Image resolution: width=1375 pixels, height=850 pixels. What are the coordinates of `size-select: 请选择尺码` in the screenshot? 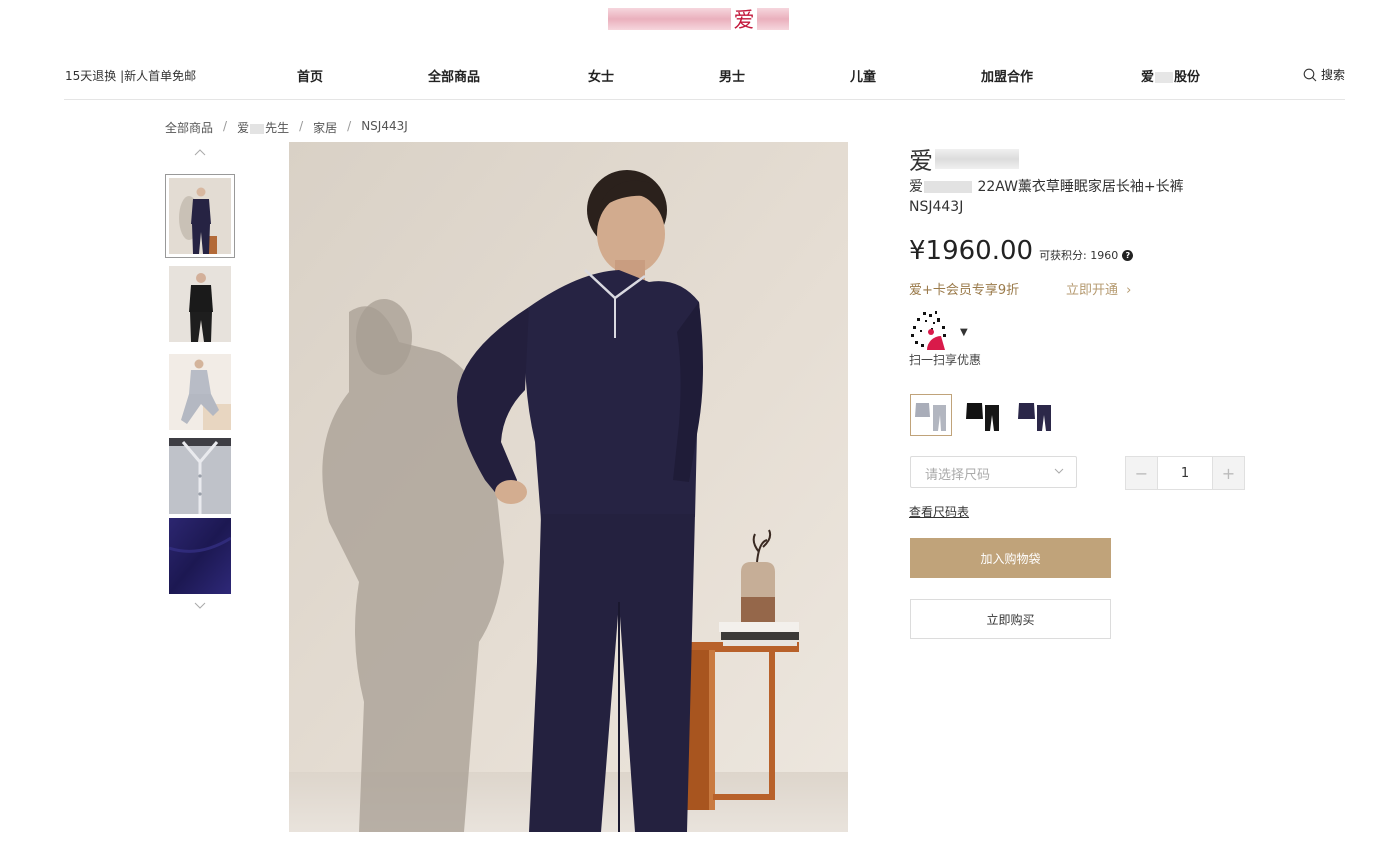 It's located at (993, 472).